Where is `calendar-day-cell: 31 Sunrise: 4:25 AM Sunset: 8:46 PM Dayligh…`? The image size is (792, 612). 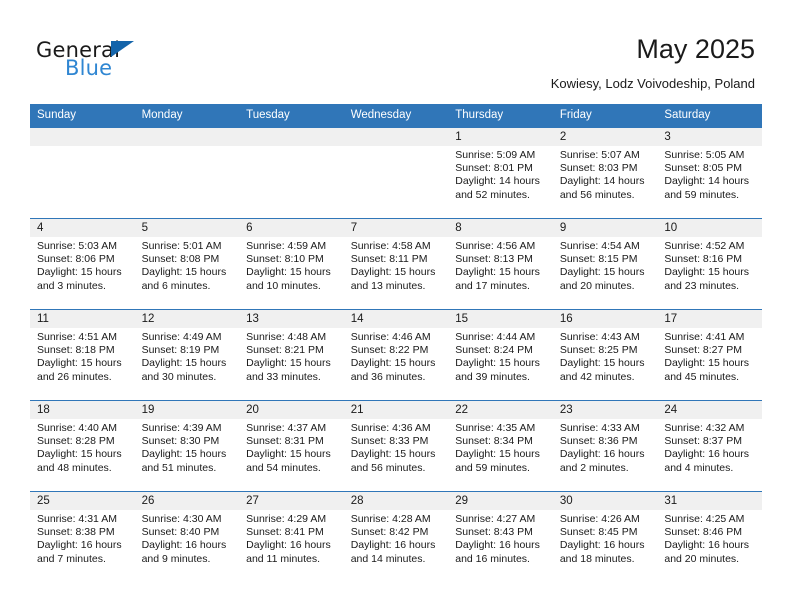
calendar-day-cell: 31 Sunrise: 4:25 AM Sunset: 8:46 PM Dayligh… is located at coordinates (709, 536).